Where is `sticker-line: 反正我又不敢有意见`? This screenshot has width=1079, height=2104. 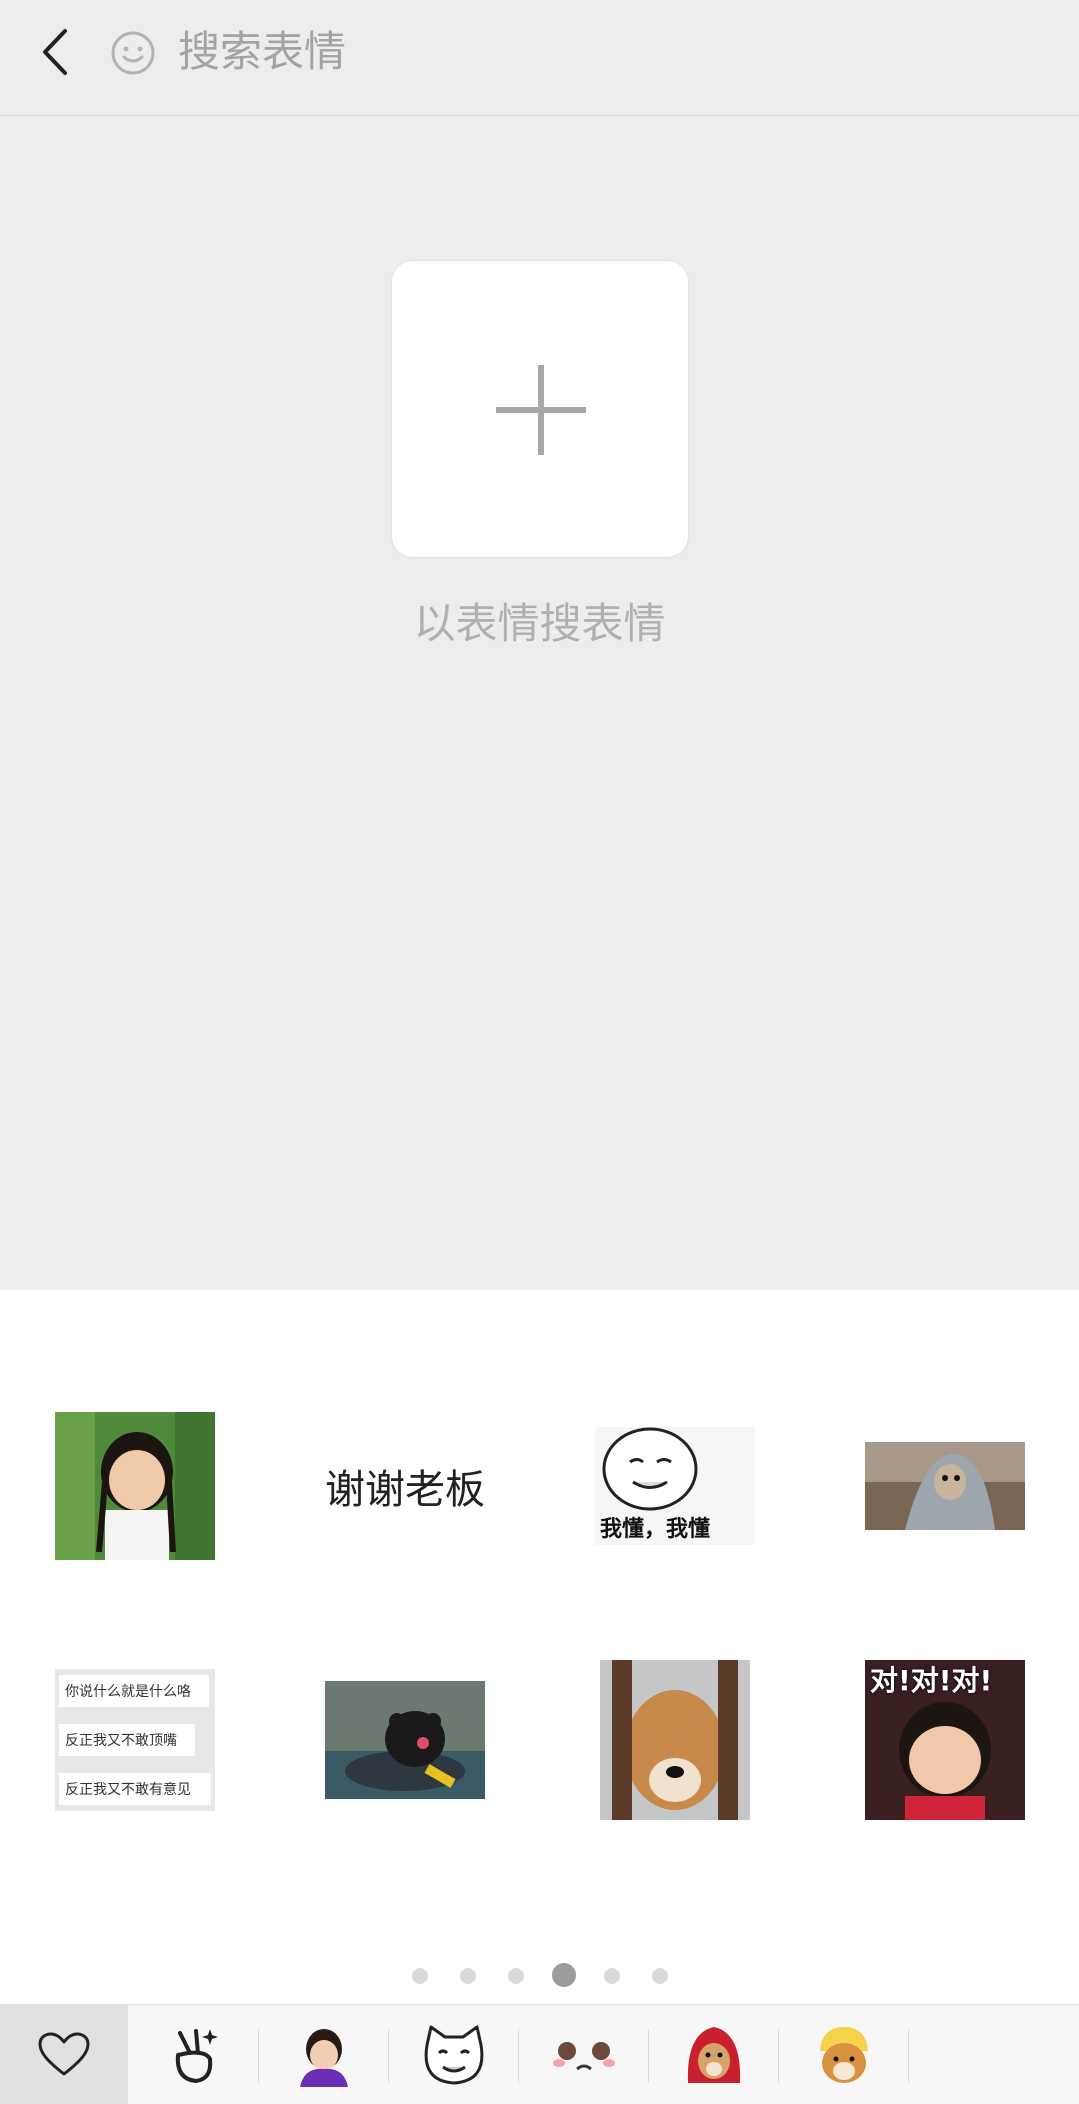 sticker-line: 反正我又不敢有意见 is located at coordinates (135, 1789).